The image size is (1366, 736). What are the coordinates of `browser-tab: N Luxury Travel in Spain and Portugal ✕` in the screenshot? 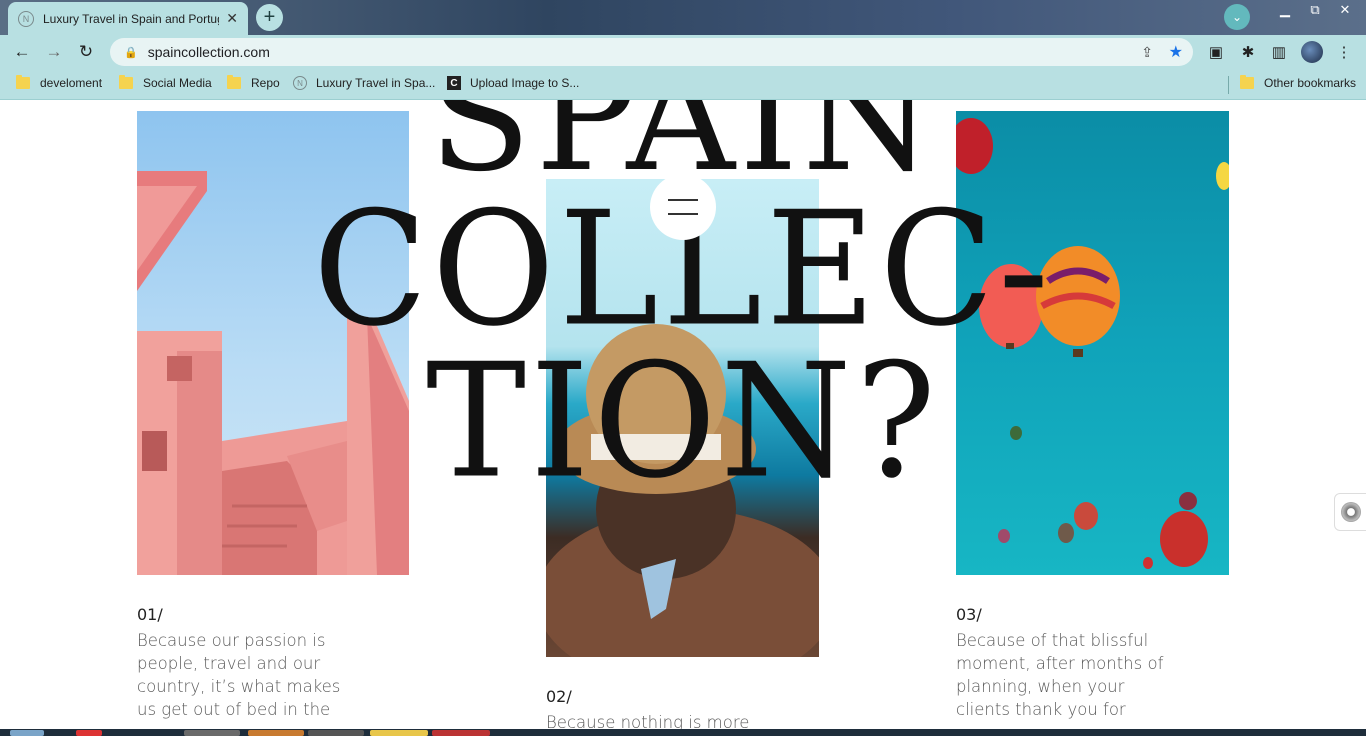 It's located at (128, 18).